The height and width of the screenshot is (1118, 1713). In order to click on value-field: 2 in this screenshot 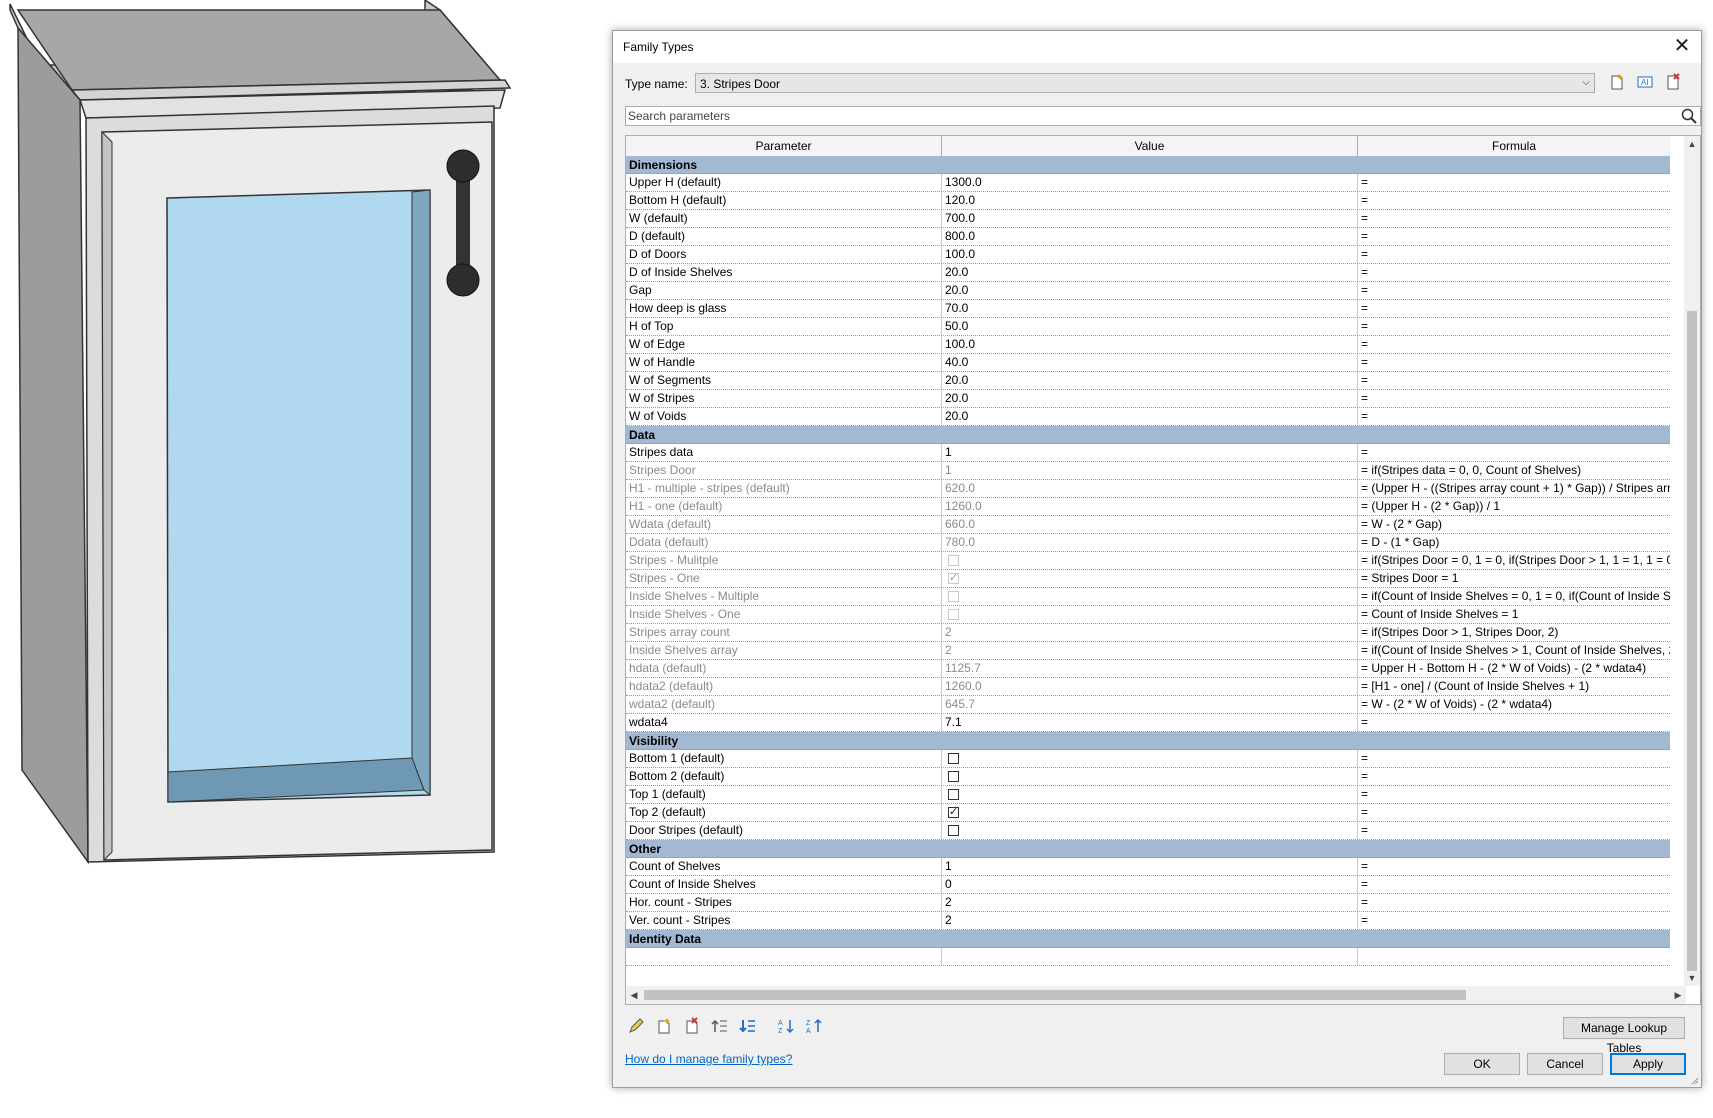, I will do `click(1150, 920)`.